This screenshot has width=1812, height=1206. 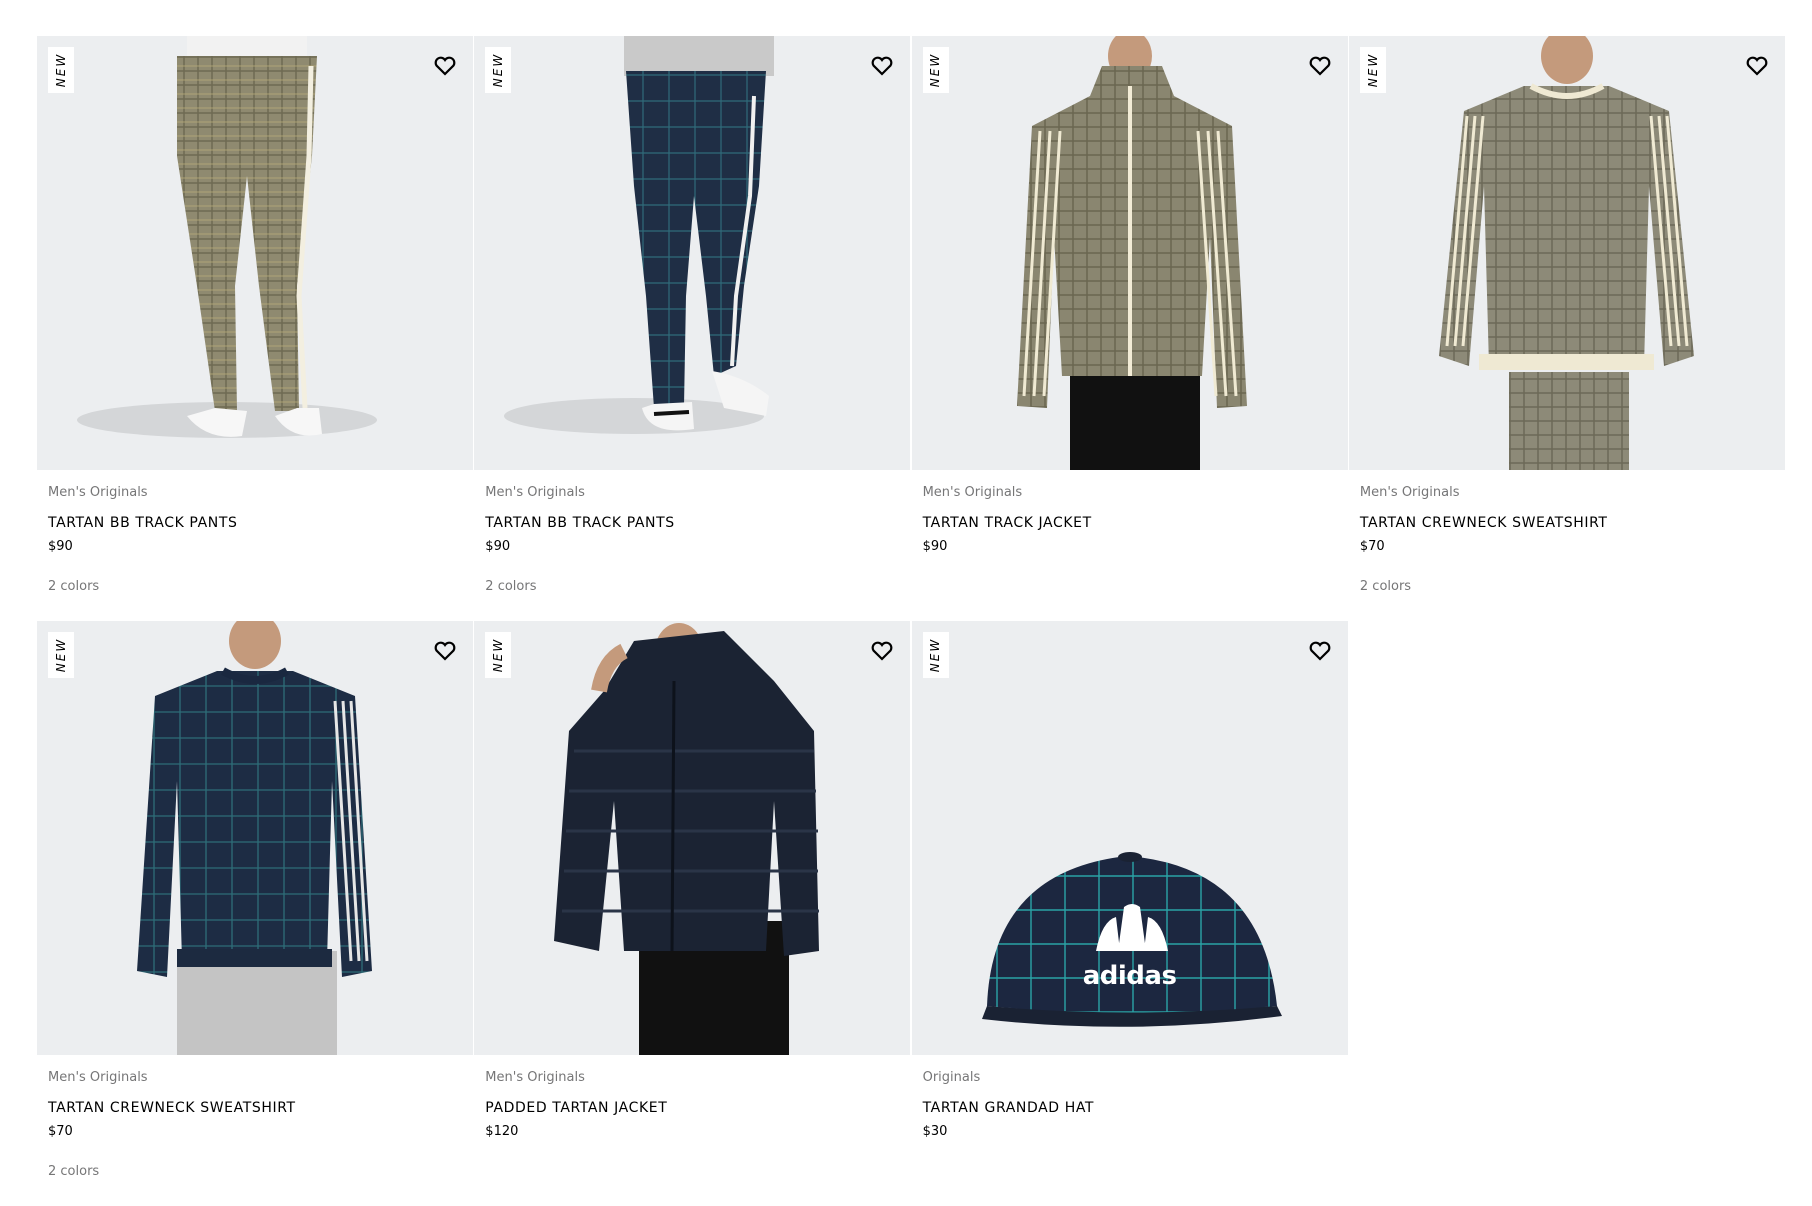 What do you see at coordinates (639, 235) in the screenshot?
I see `product-image-tartan-pants-navy` at bounding box center [639, 235].